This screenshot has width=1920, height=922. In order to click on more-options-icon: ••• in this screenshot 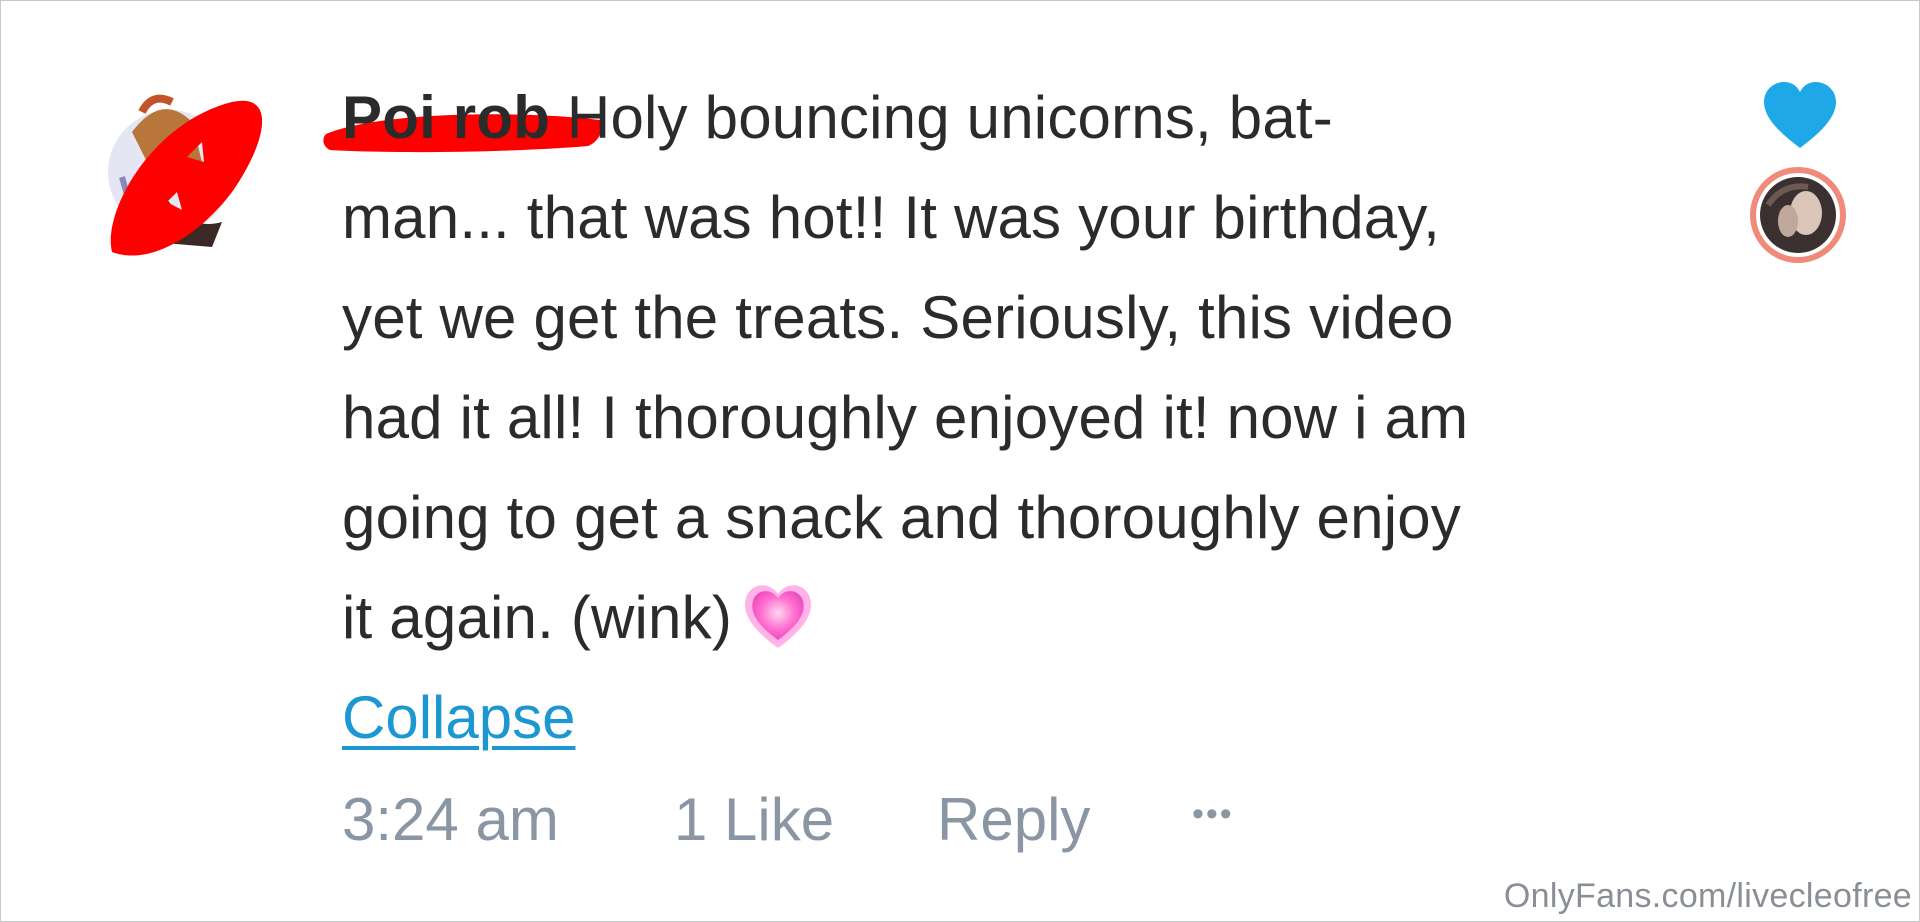, I will do `click(1213, 814)`.